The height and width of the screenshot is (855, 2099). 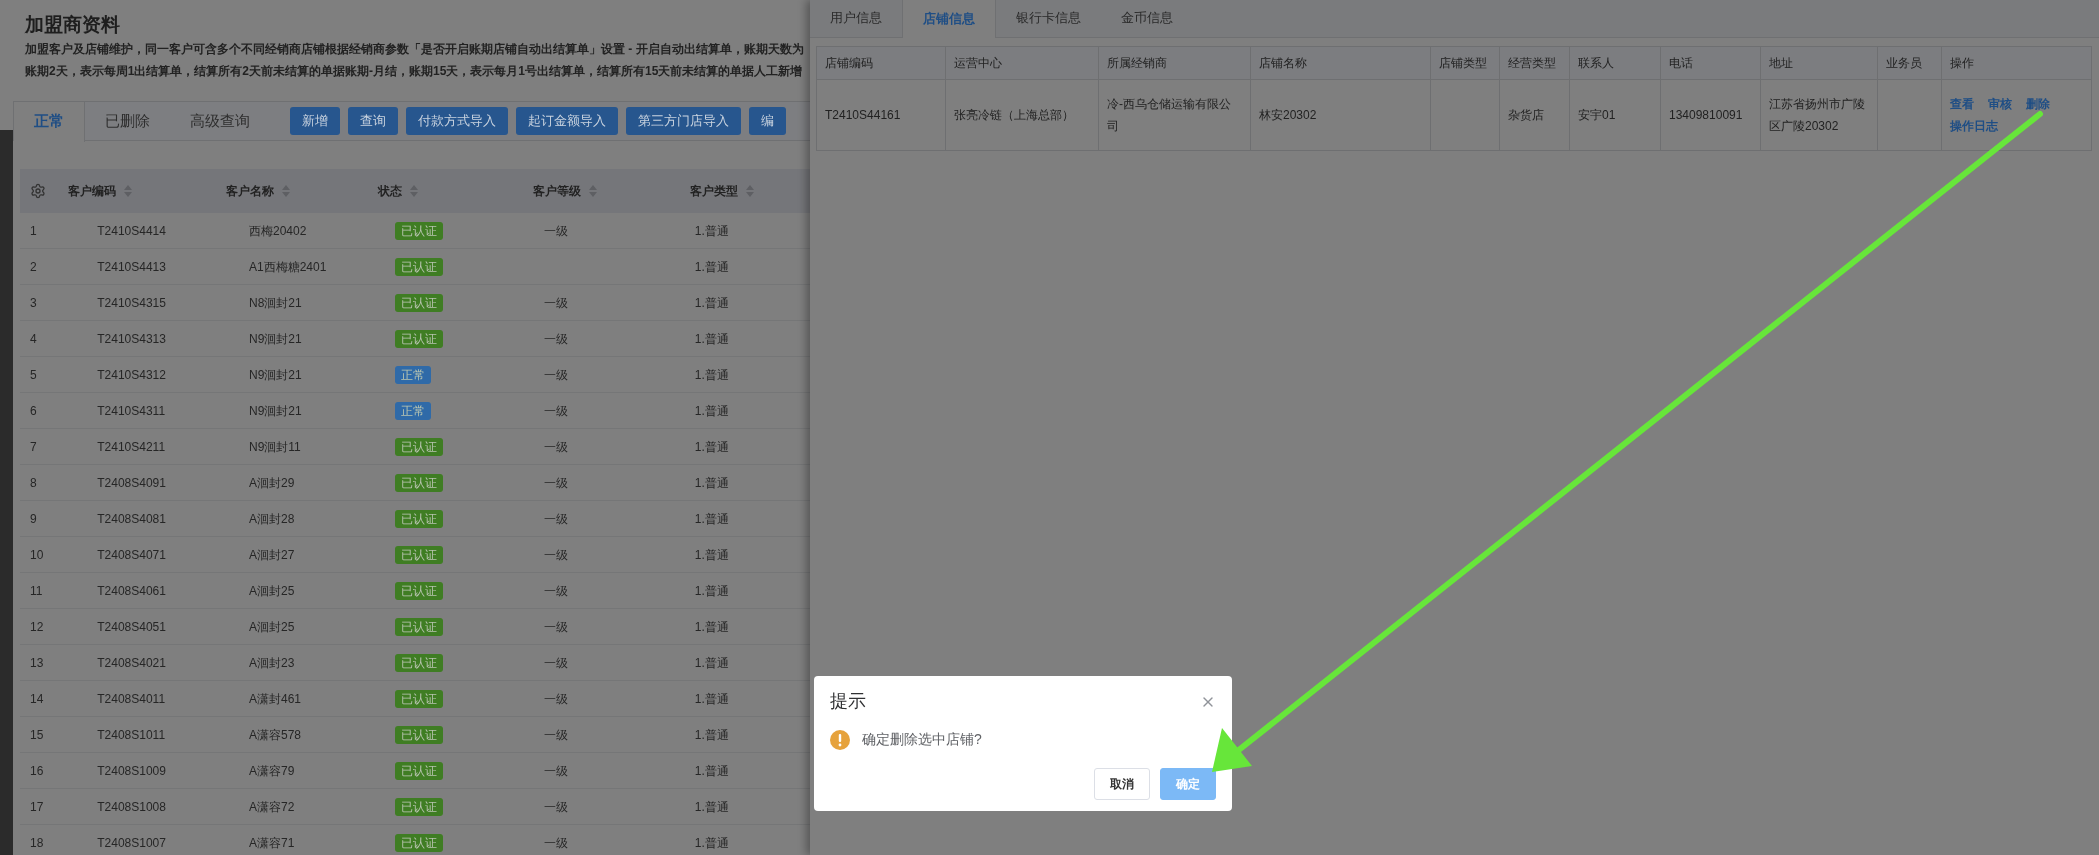 What do you see at coordinates (131, 806) in the screenshot?
I see `table-cell: T2408S1008` at bounding box center [131, 806].